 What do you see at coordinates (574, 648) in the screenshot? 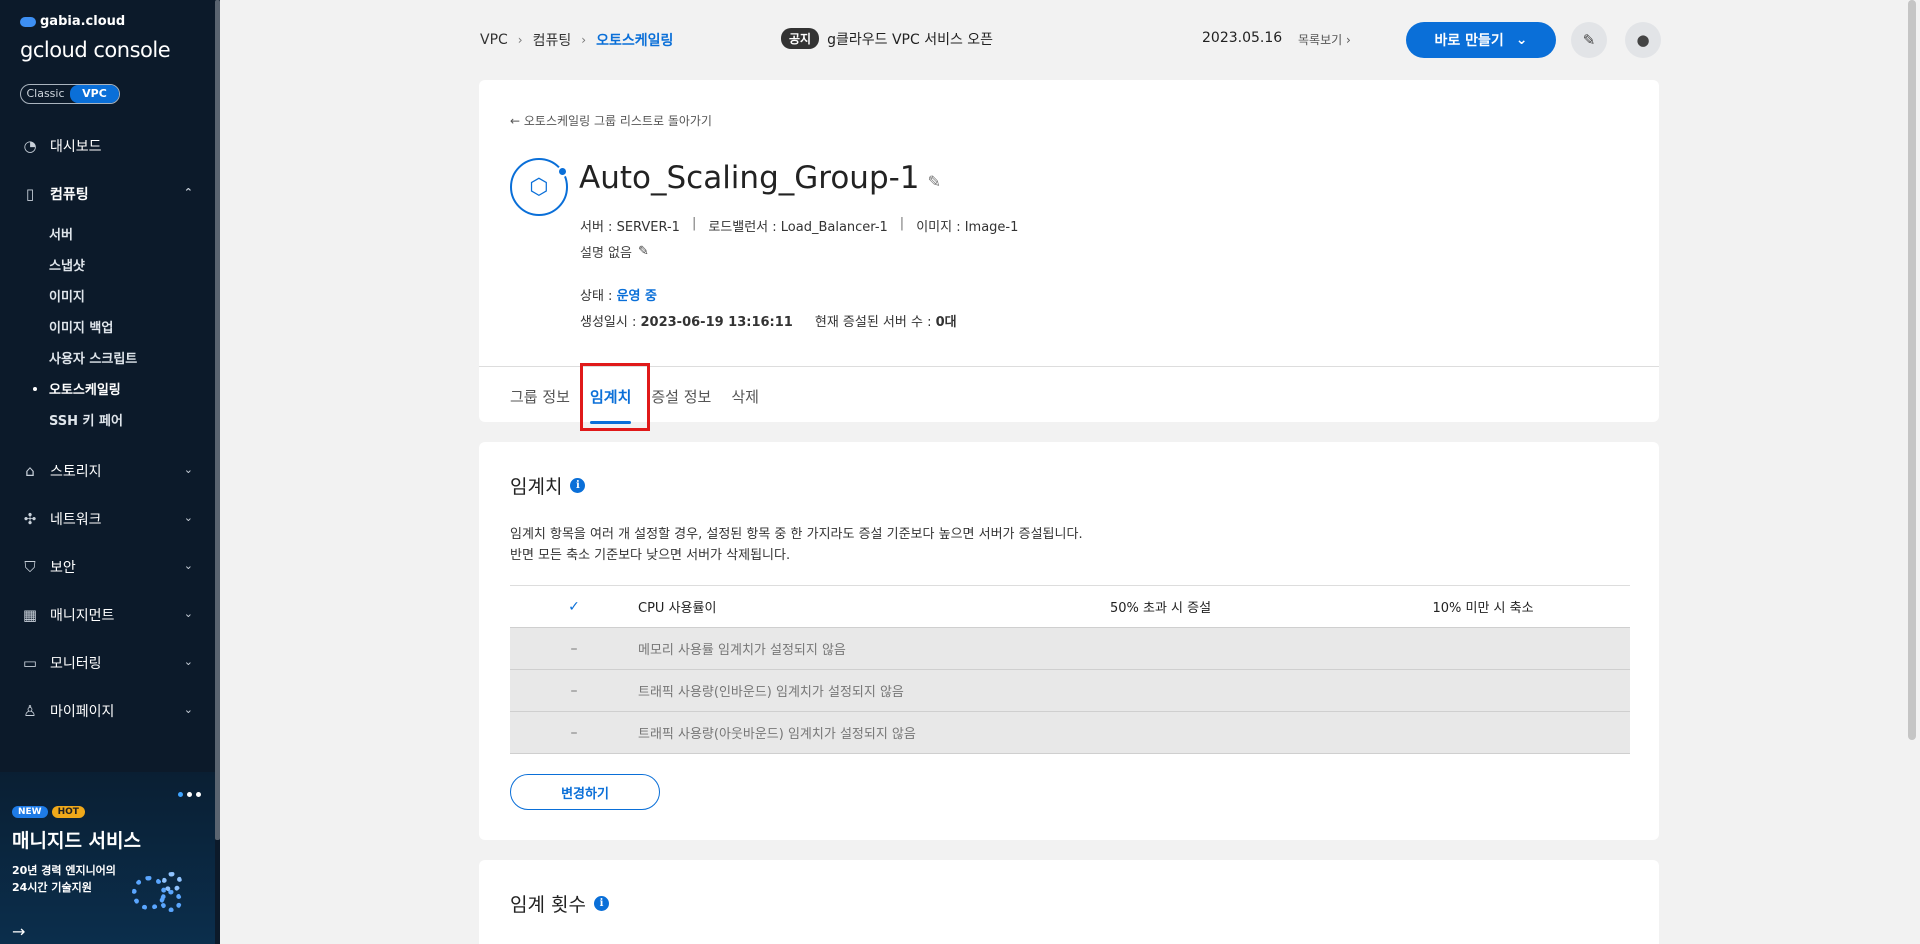
I see `dash-icon: –` at bounding box center [574, 648].